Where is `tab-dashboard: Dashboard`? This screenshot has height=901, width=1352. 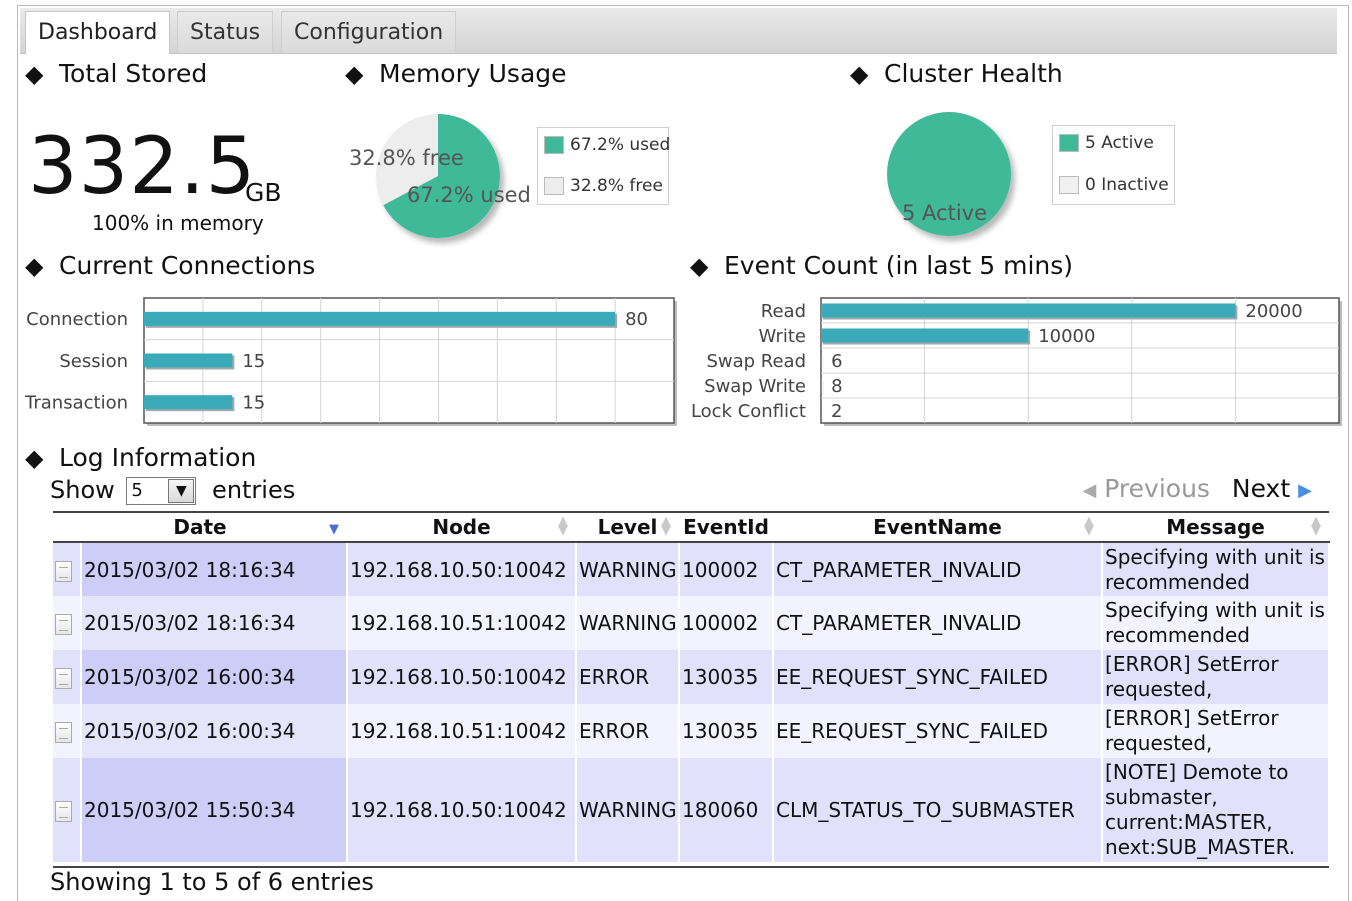
tab-dashboard: Dashboard is located at coordinates (97, 32).